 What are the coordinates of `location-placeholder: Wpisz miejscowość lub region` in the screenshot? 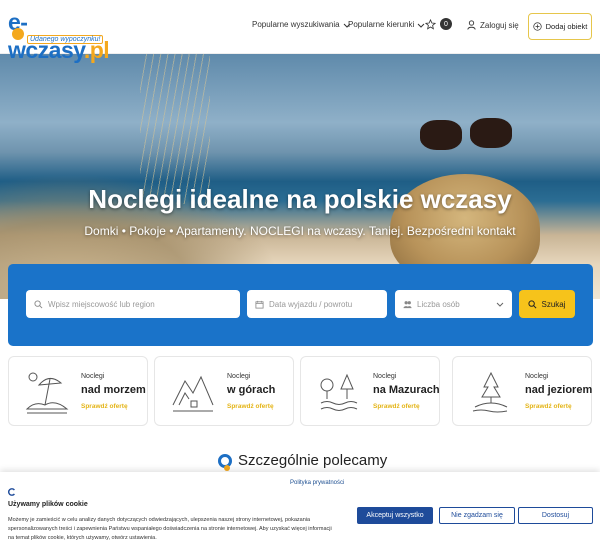 It's located at (101, 304).